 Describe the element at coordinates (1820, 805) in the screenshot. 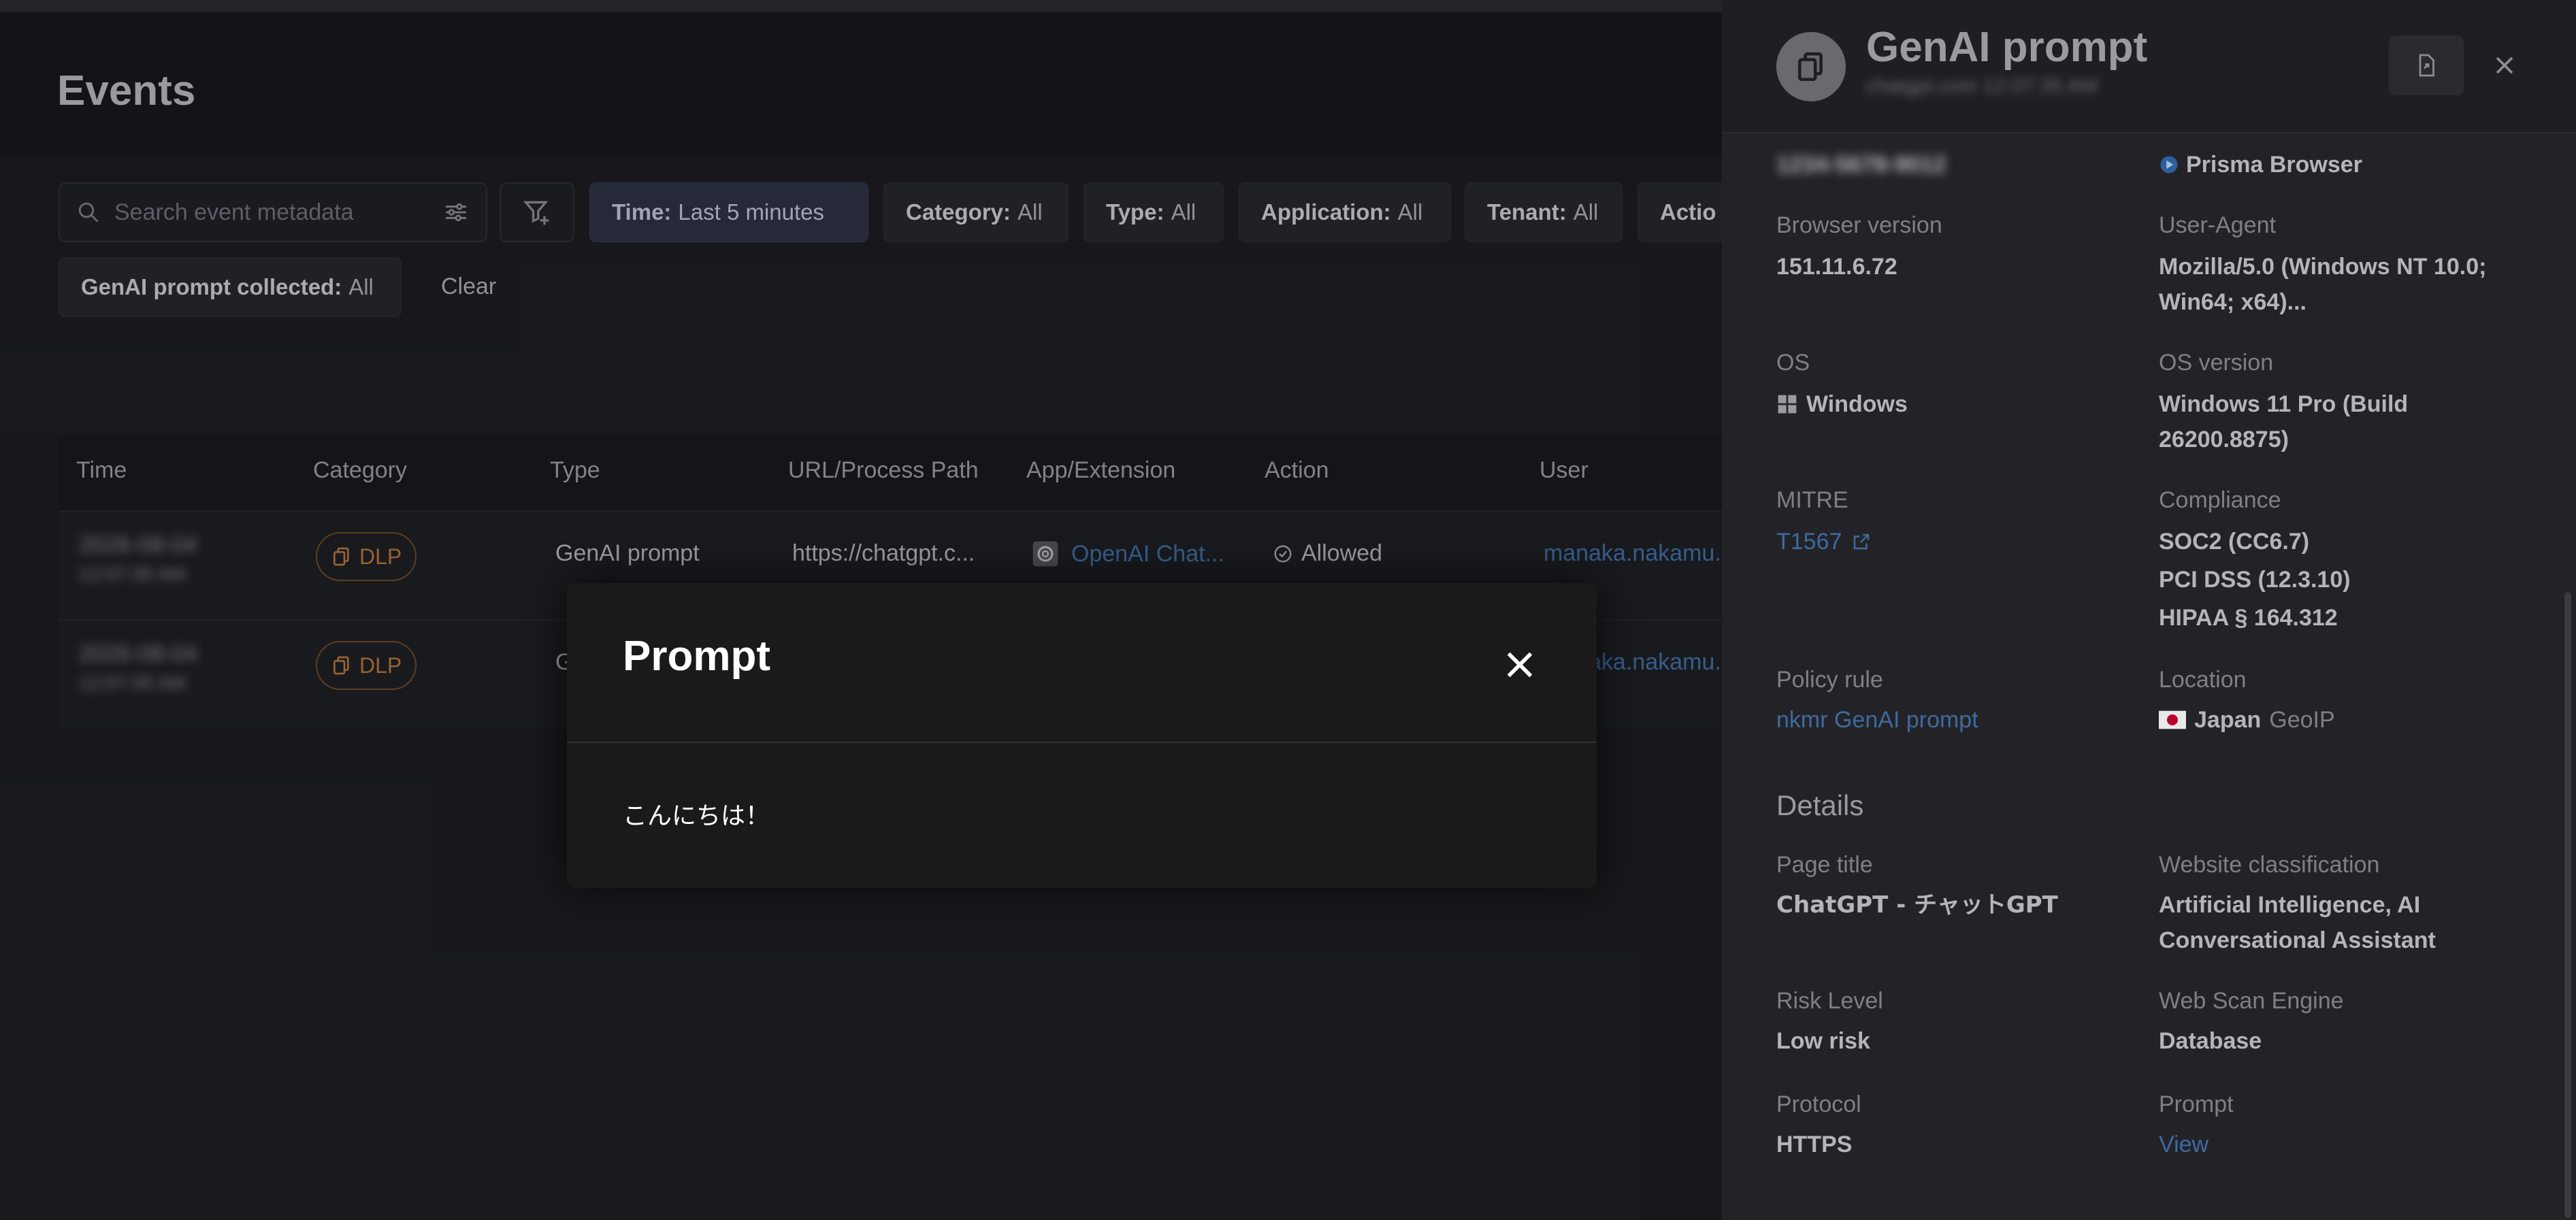

I see `details-heading: Details` at that location.